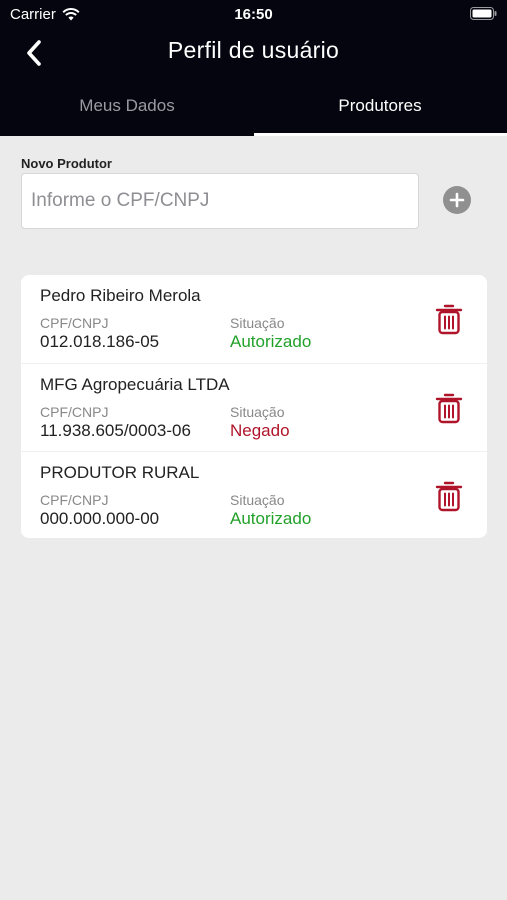  I want to click on tab-meus-dados: Meus Dados, so click(127, 106).